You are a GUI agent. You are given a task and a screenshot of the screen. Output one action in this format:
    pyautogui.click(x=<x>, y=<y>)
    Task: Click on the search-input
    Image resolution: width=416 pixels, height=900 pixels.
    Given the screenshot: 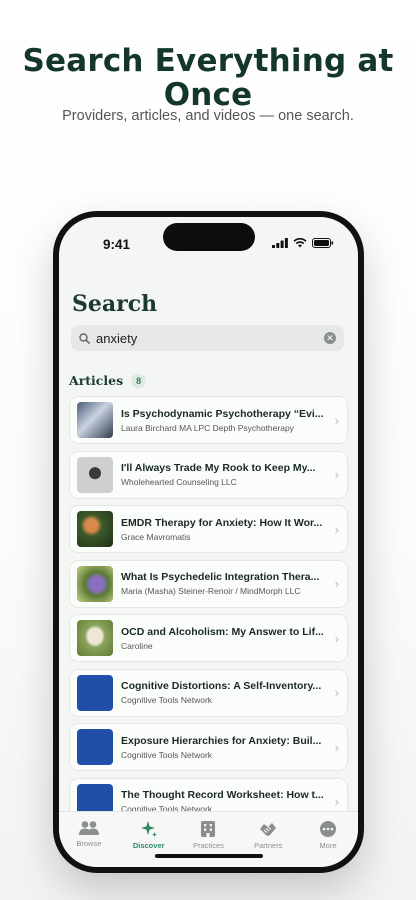 What is the action you would take?
    pyautogui.click(x=210, y=338)
    